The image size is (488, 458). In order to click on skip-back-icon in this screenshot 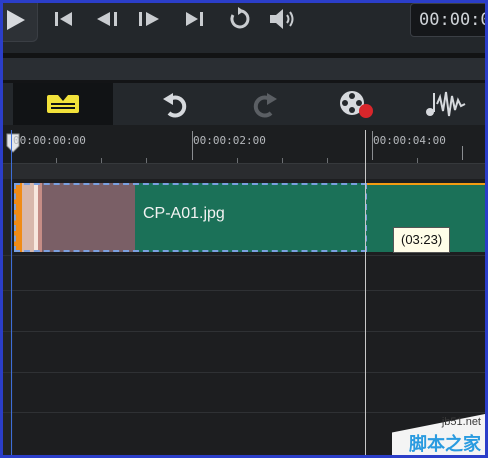, I will do `click(63, 19)`.